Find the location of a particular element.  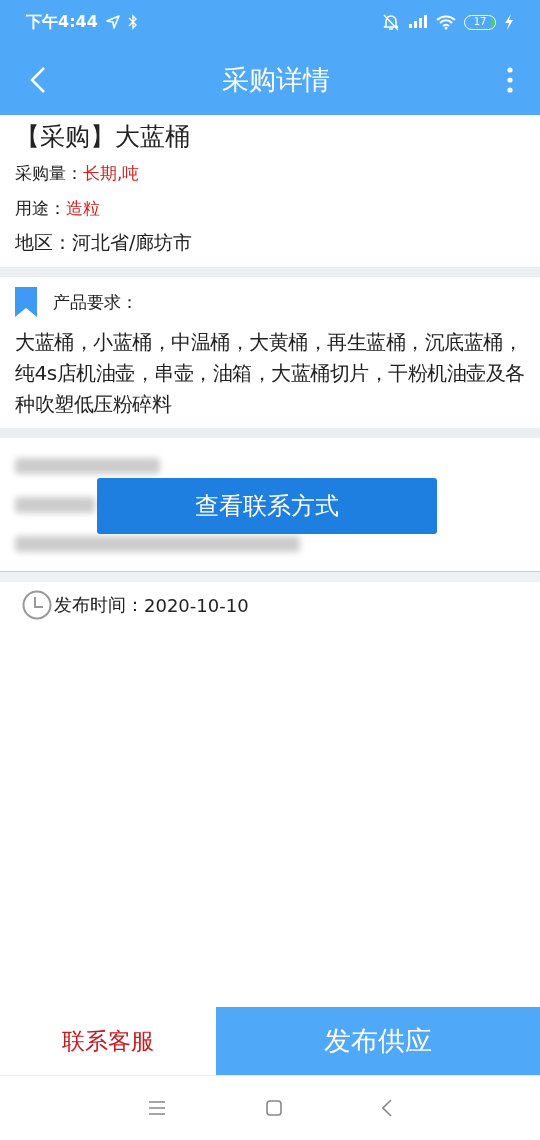

signal-icon is located at coordinates (418, 22).